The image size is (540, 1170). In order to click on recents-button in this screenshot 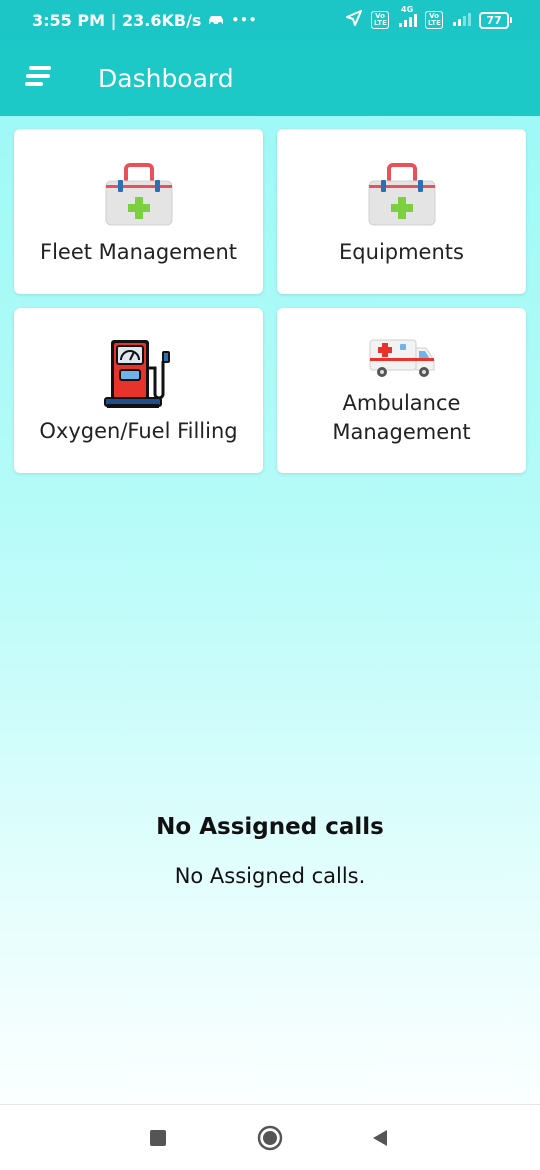, I will do `click(158, 1140)`.